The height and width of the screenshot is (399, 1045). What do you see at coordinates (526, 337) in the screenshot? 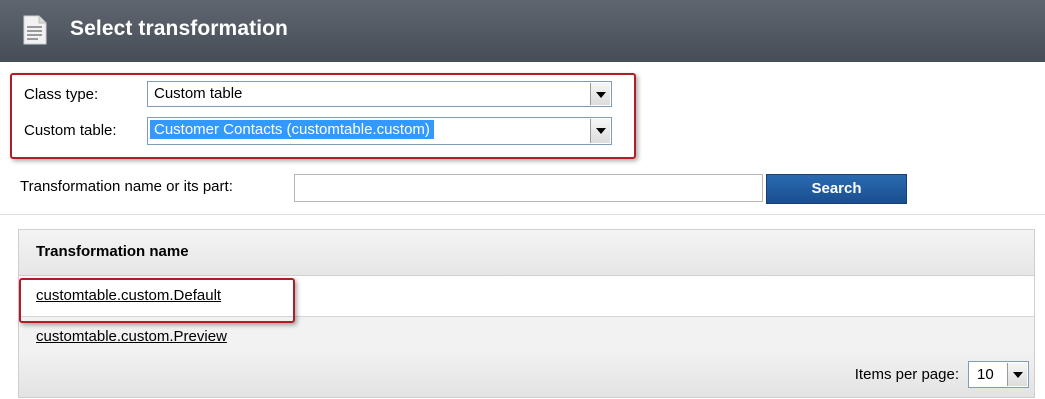
I see `table-row: customtable.custom.Preview` at bounding box center [526, 337].